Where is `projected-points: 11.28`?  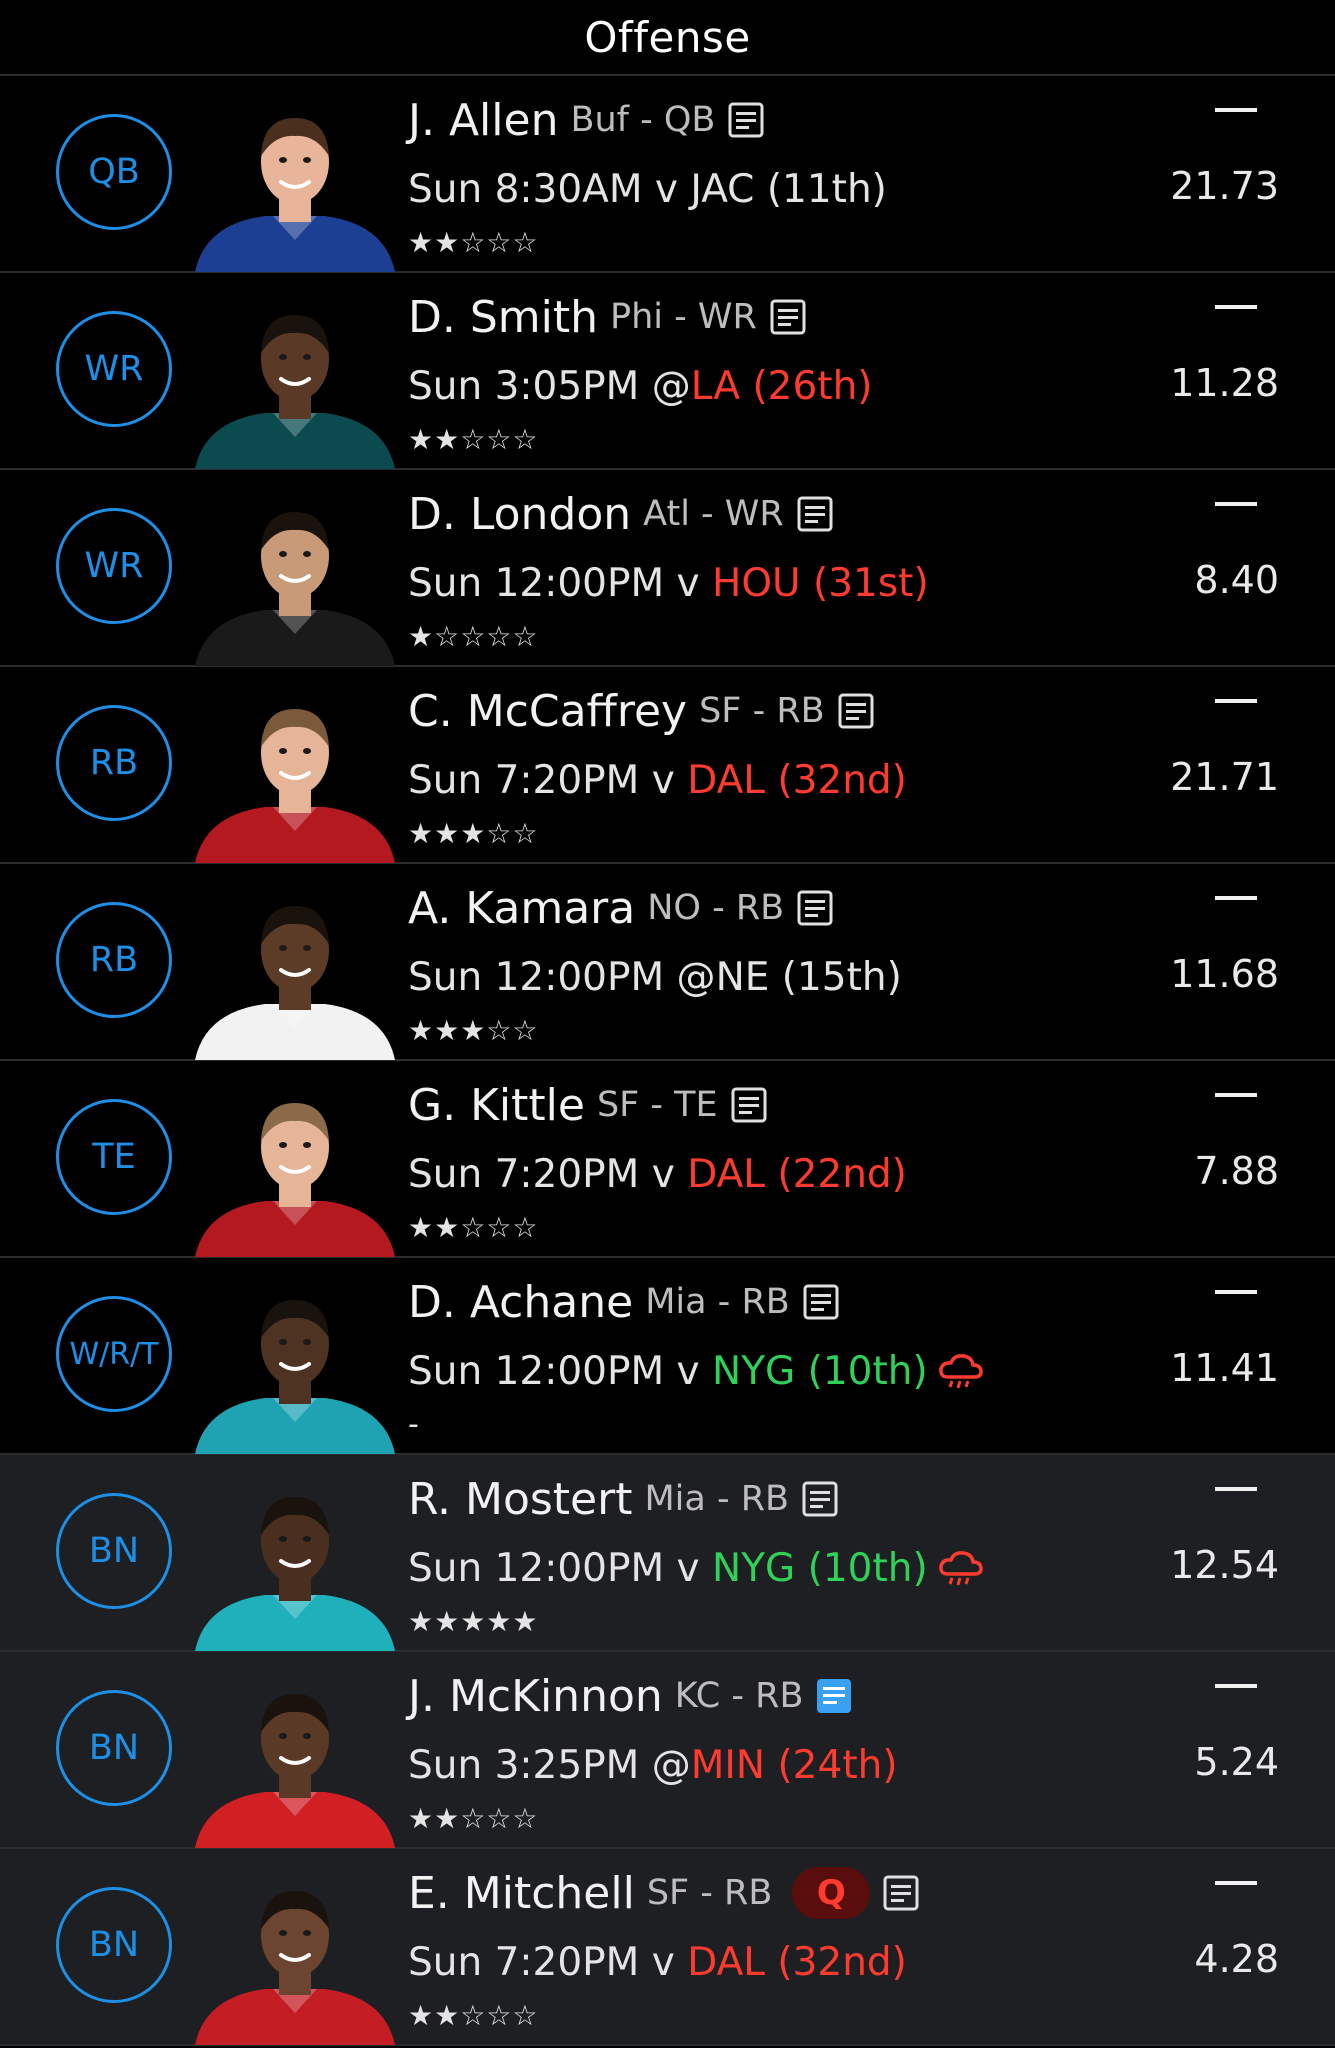
projected-points: 11.28 is located at coordinates (1224, 383).